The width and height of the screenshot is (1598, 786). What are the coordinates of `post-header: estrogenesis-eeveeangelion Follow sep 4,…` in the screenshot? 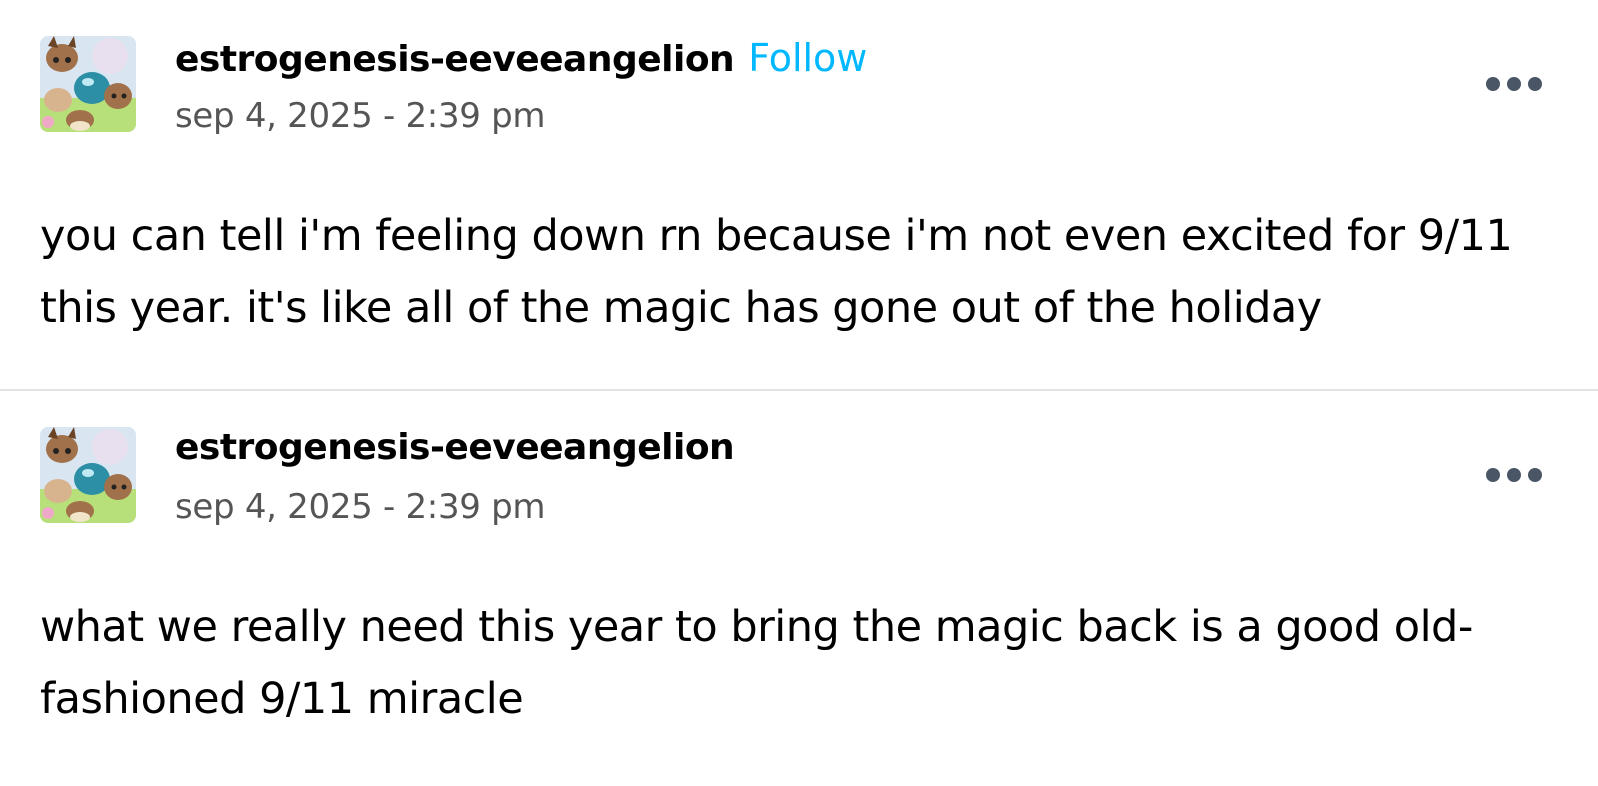 It's located at (521, 86).